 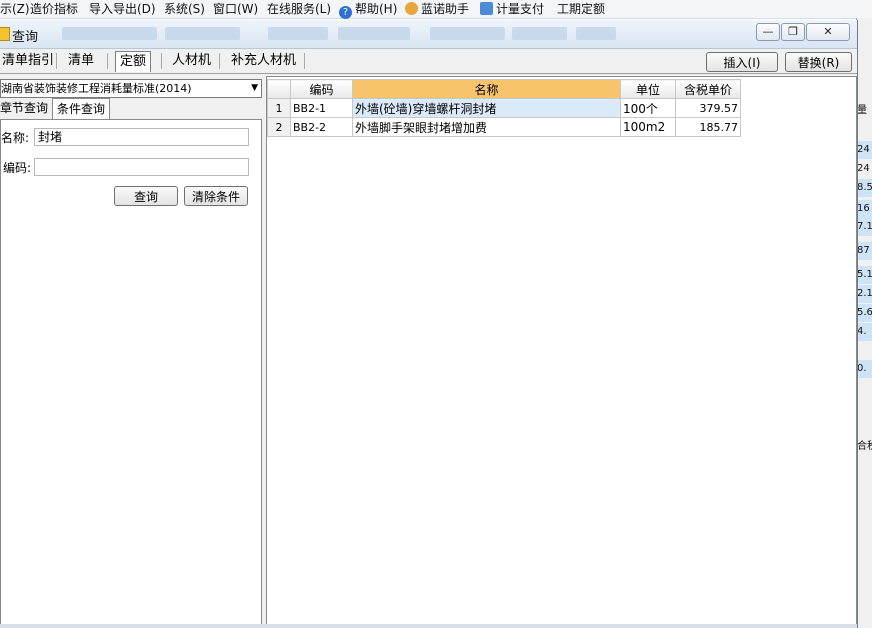 What do you see at coordinates (445, 9) in the screenshot?
I see `menu-item-lannuo-label: 蓝诺助手` at bounding box center [445, 9].